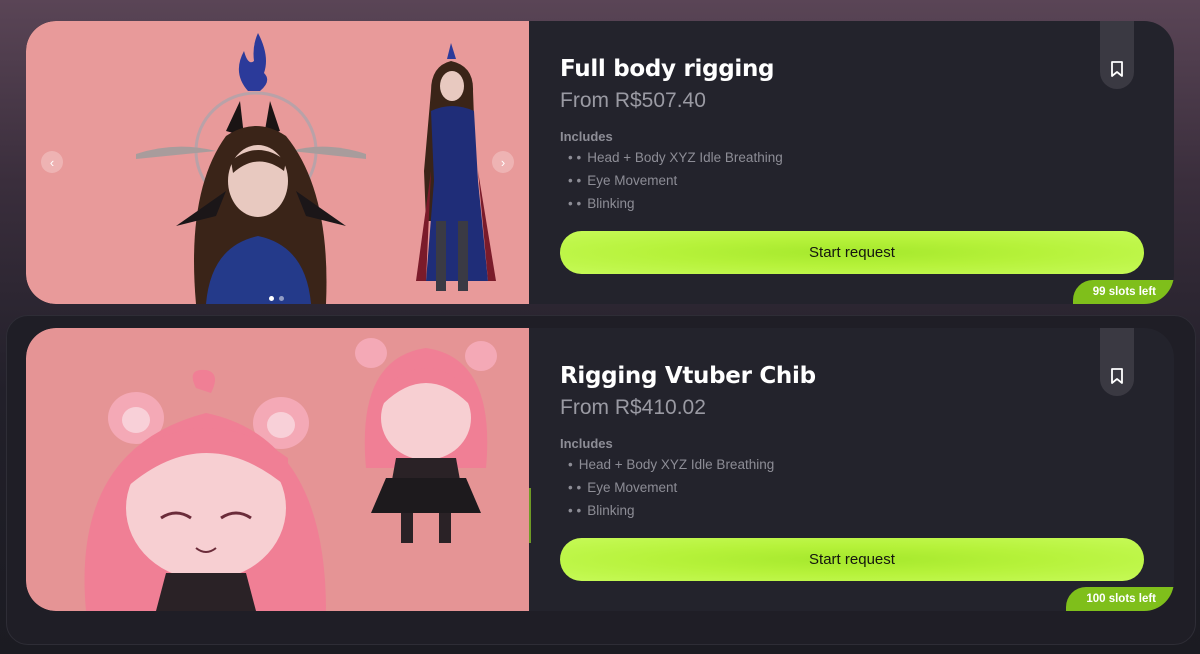  I want to click on product-price: From R$410.02, so click(633, 407).